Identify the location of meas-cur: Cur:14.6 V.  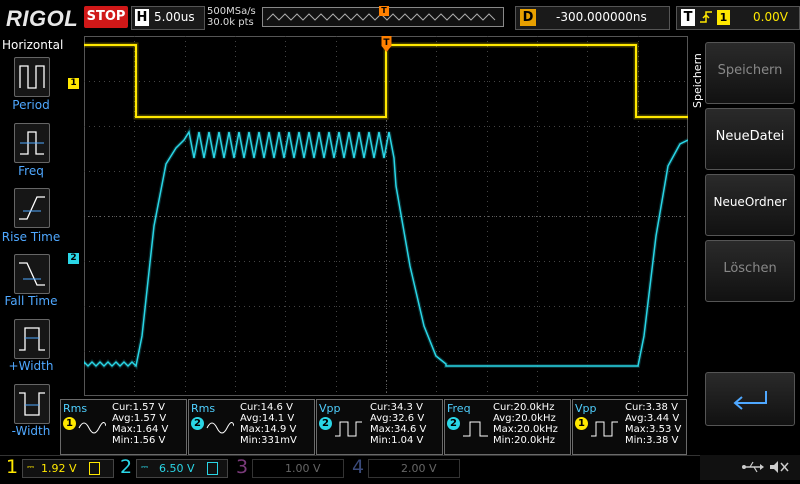
(266, 407).